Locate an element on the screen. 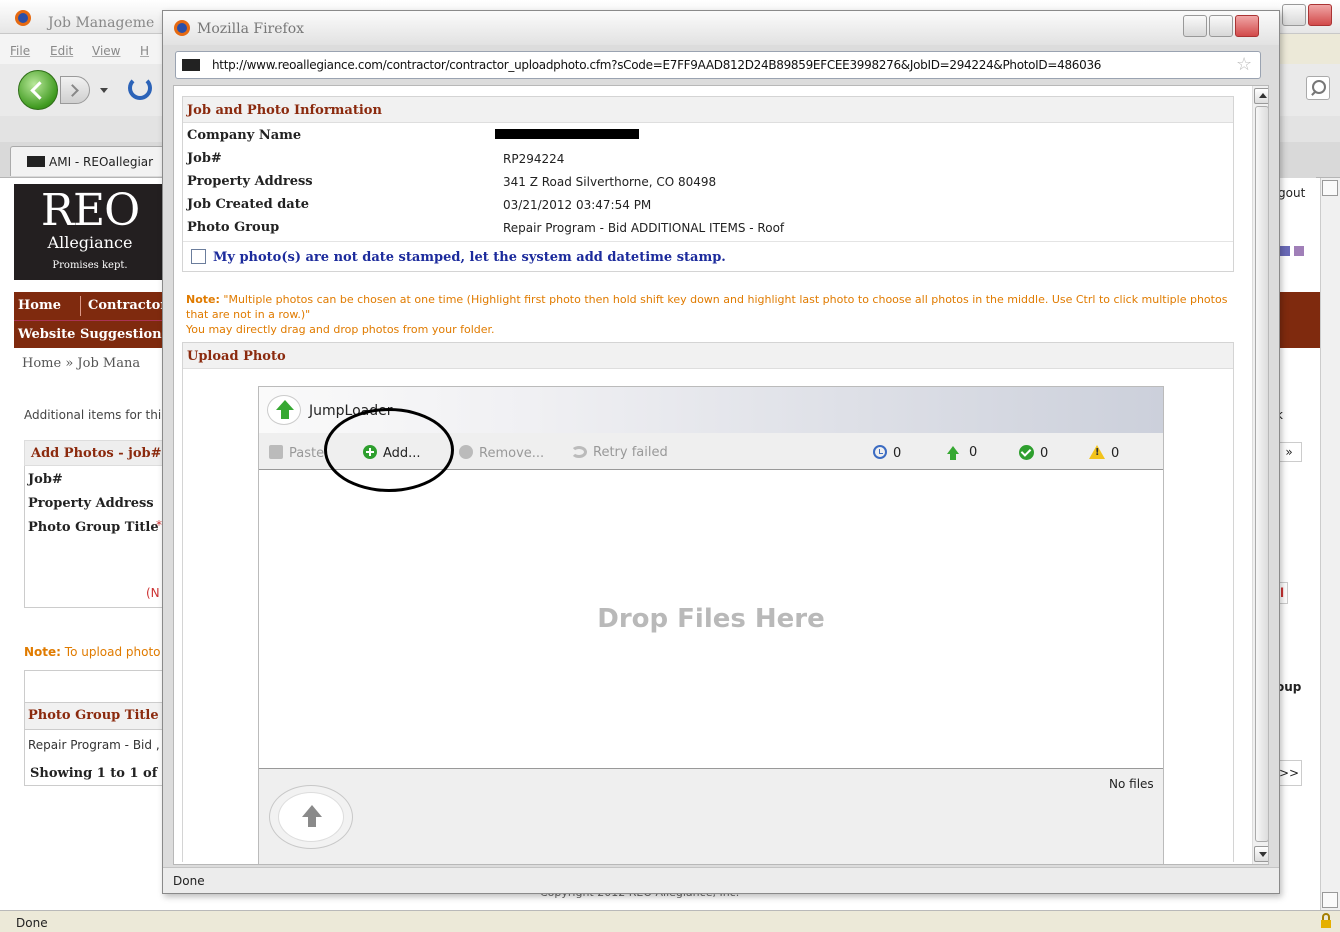 This screenshot has width=1340, height=932. search-icon is located at coordinates (1318, 88).